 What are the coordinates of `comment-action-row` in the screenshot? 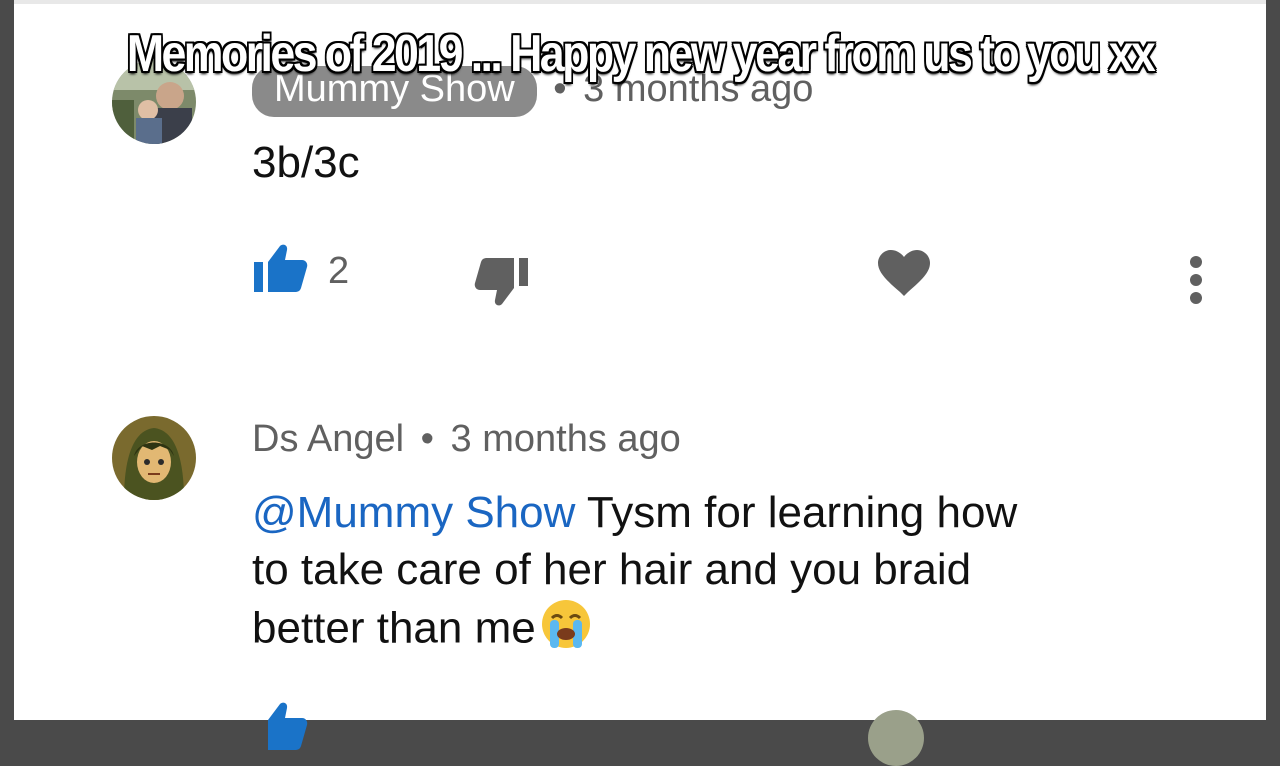 It's located at (640, 730).